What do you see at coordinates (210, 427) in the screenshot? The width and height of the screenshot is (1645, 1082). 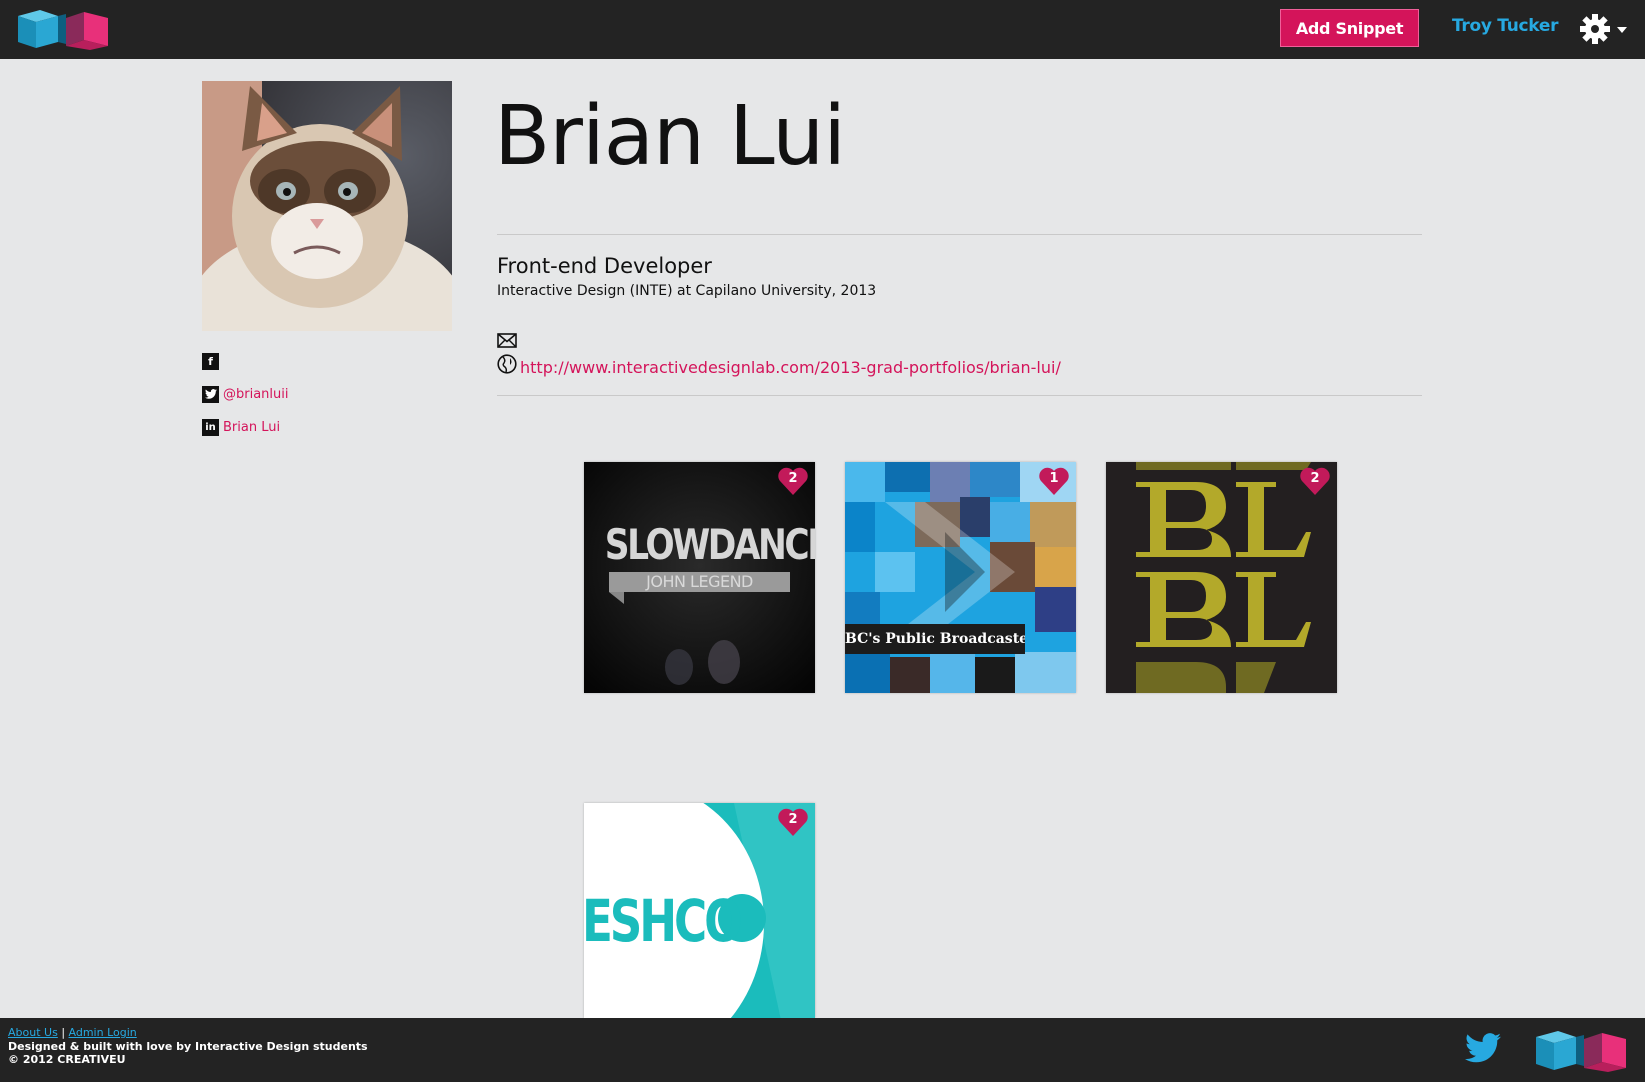 I see `linkedin-icon: in` at bounding box center [210, 427].